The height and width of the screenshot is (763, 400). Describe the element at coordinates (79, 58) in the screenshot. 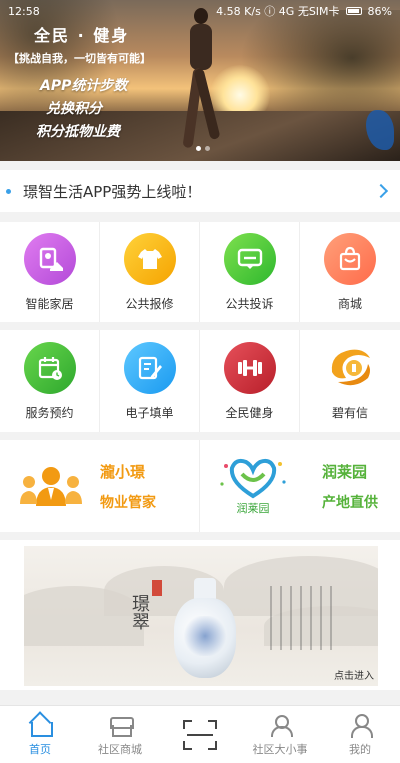

I see `banner-tagline: 【挑战自我，一切皆有可能】` at that location.